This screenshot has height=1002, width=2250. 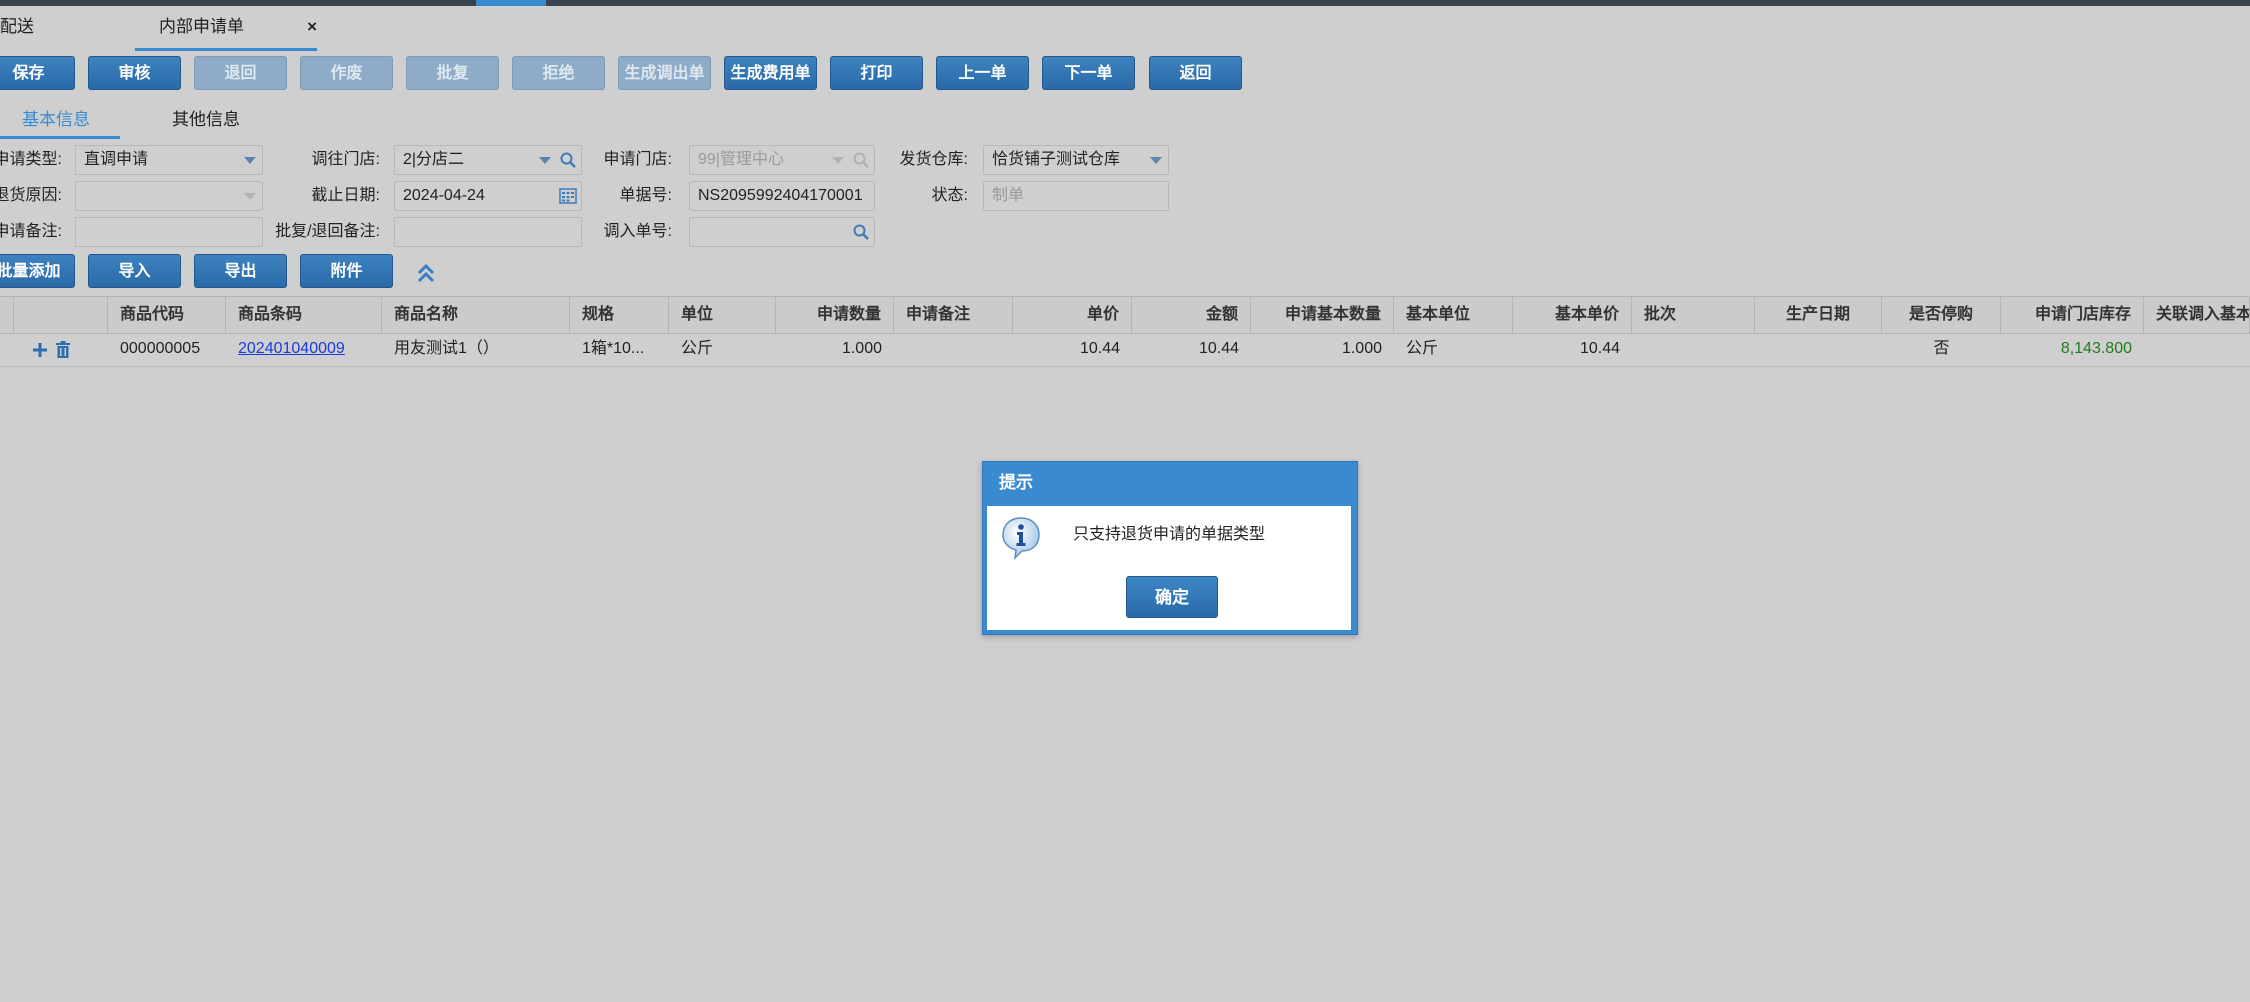 What do you see at coordinates (169, 232) in the screenshot?
I see `apply-note-input` at bounding box center [169, 232].